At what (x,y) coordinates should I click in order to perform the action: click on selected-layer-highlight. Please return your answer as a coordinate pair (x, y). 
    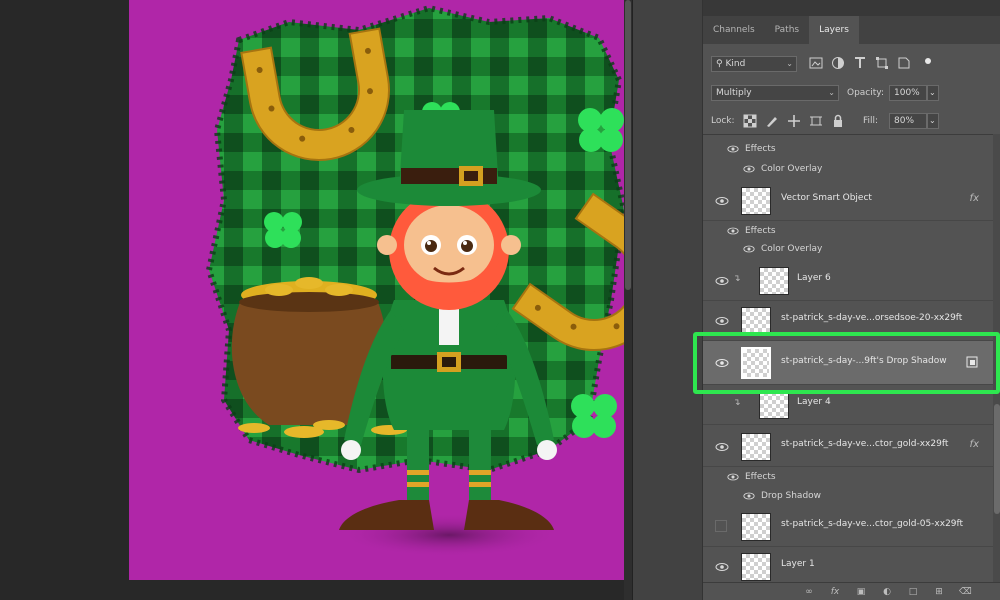
    Looking at the image, I should click on (846, 363).